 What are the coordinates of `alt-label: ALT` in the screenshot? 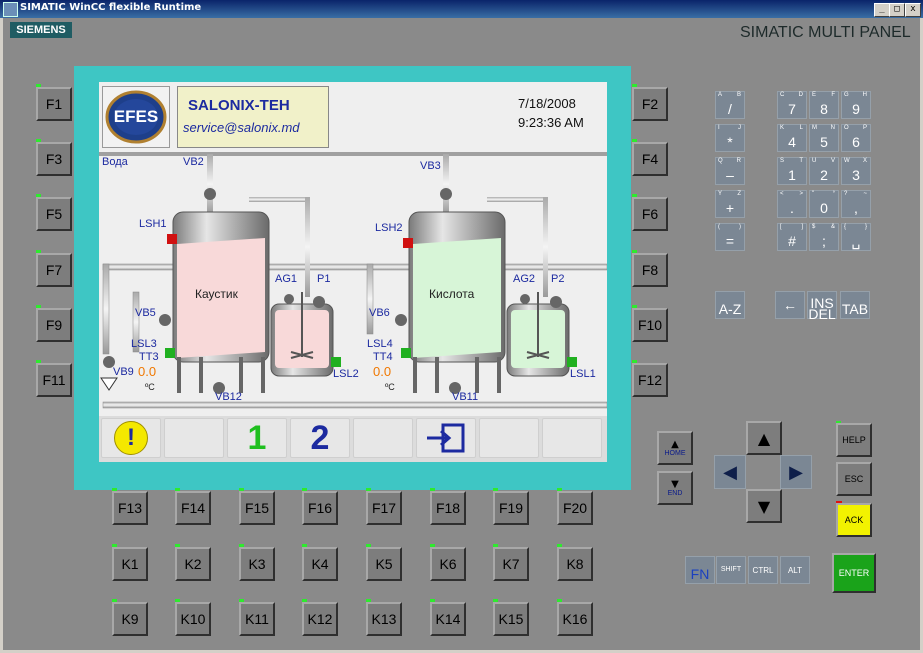 It's located at (795, 570).